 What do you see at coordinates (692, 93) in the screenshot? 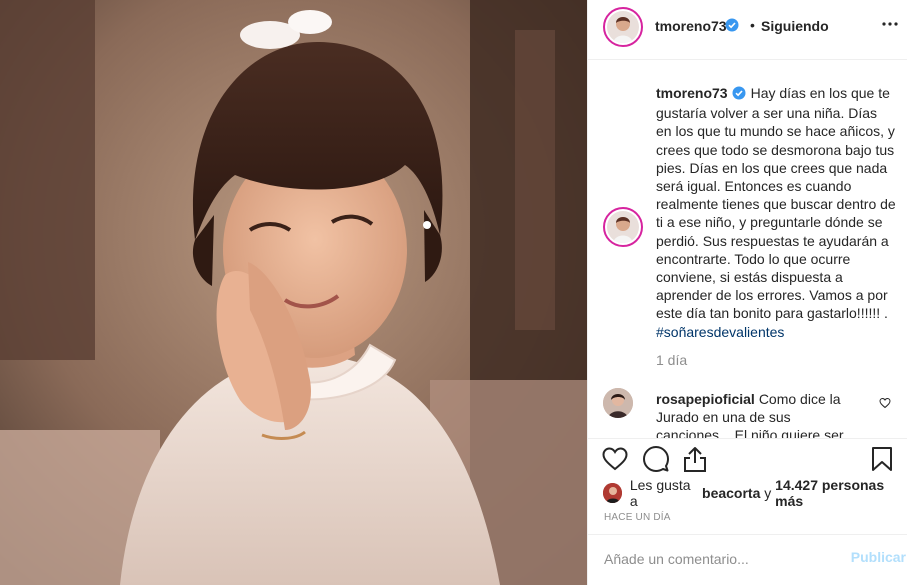
I see `caption-username: tmoreno73` at bounding box center [692, 93].